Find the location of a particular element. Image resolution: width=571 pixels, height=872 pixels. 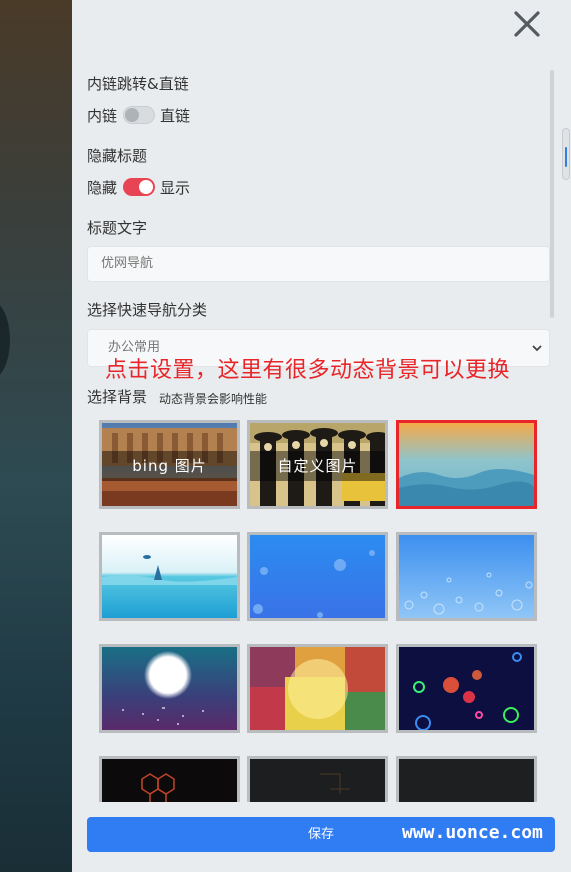

title-text-title: 标题文字 is located at coordinates (117, 228).